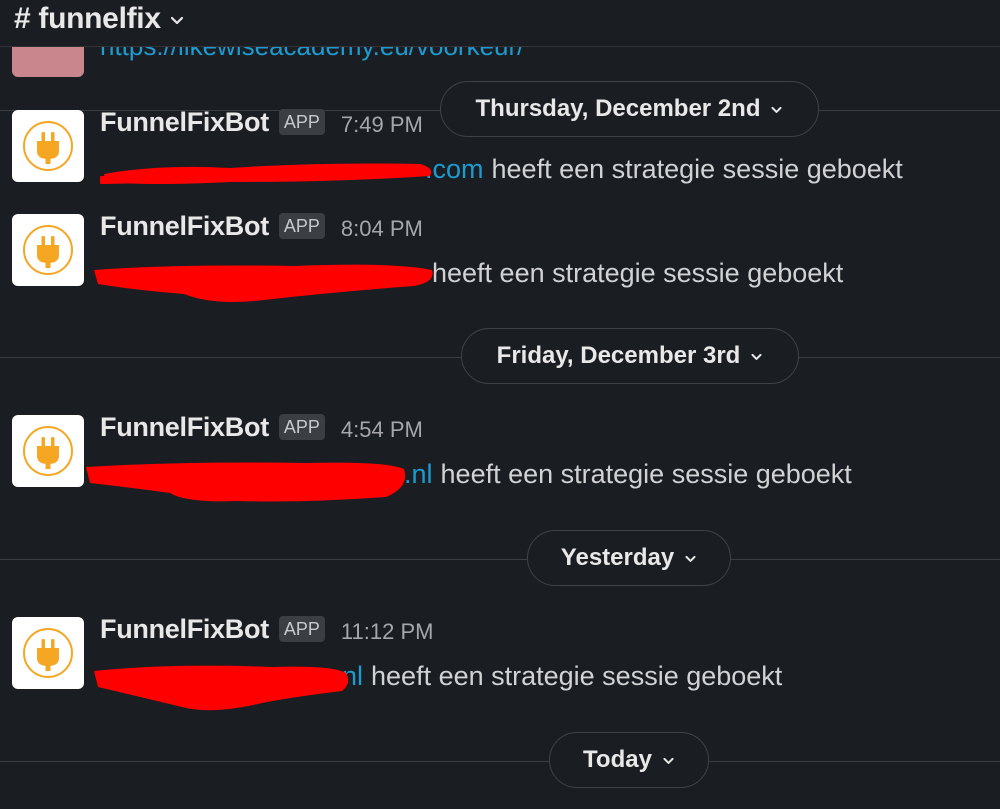  I want to click on date-jump-button: Yesterday, so click(629, 558).